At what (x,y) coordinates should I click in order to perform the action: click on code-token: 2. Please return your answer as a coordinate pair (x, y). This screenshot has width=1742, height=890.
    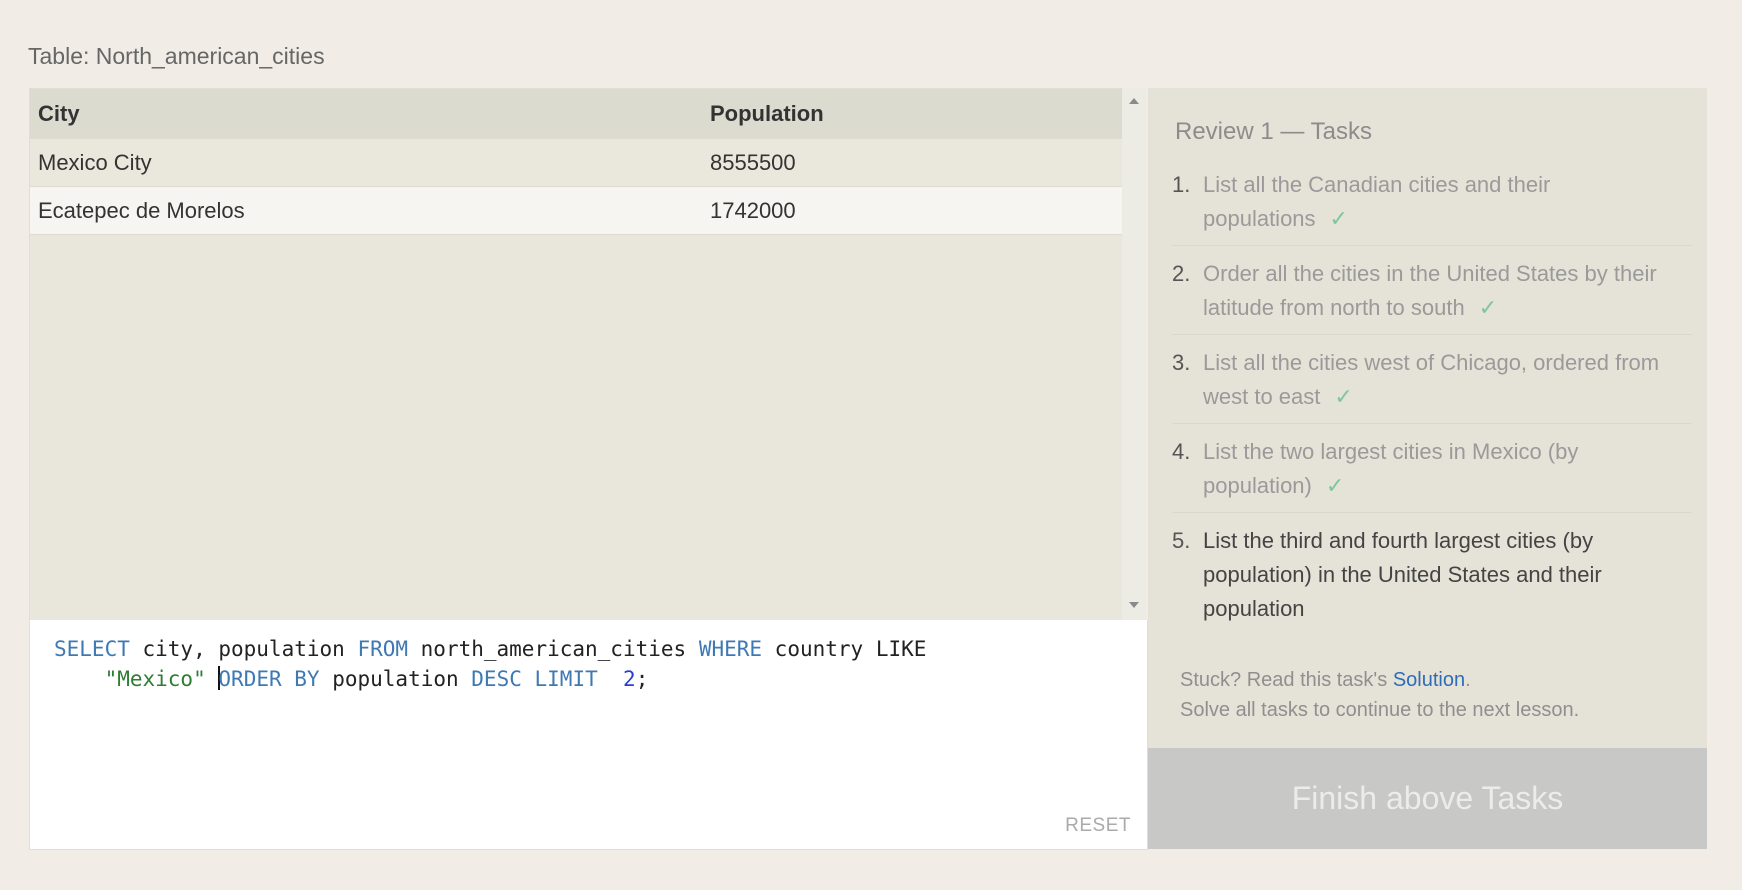
    Looking at the image, I should click on (629, 679).